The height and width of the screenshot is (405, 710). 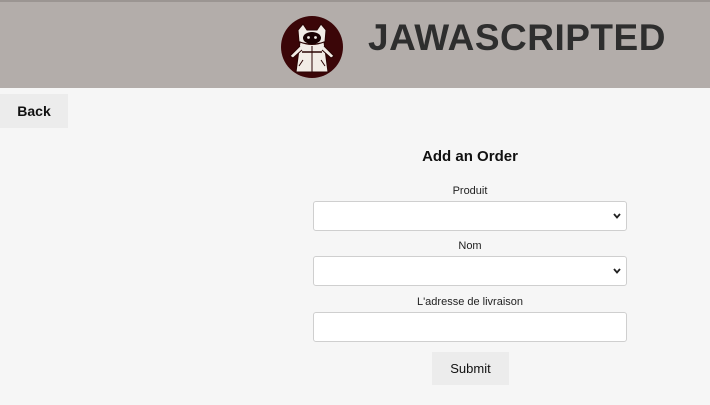 What do you see at coordinates (312, 47) in the screenshot?
I see `hooded-jawa-logo-icon` at bounding box center [312, 47].